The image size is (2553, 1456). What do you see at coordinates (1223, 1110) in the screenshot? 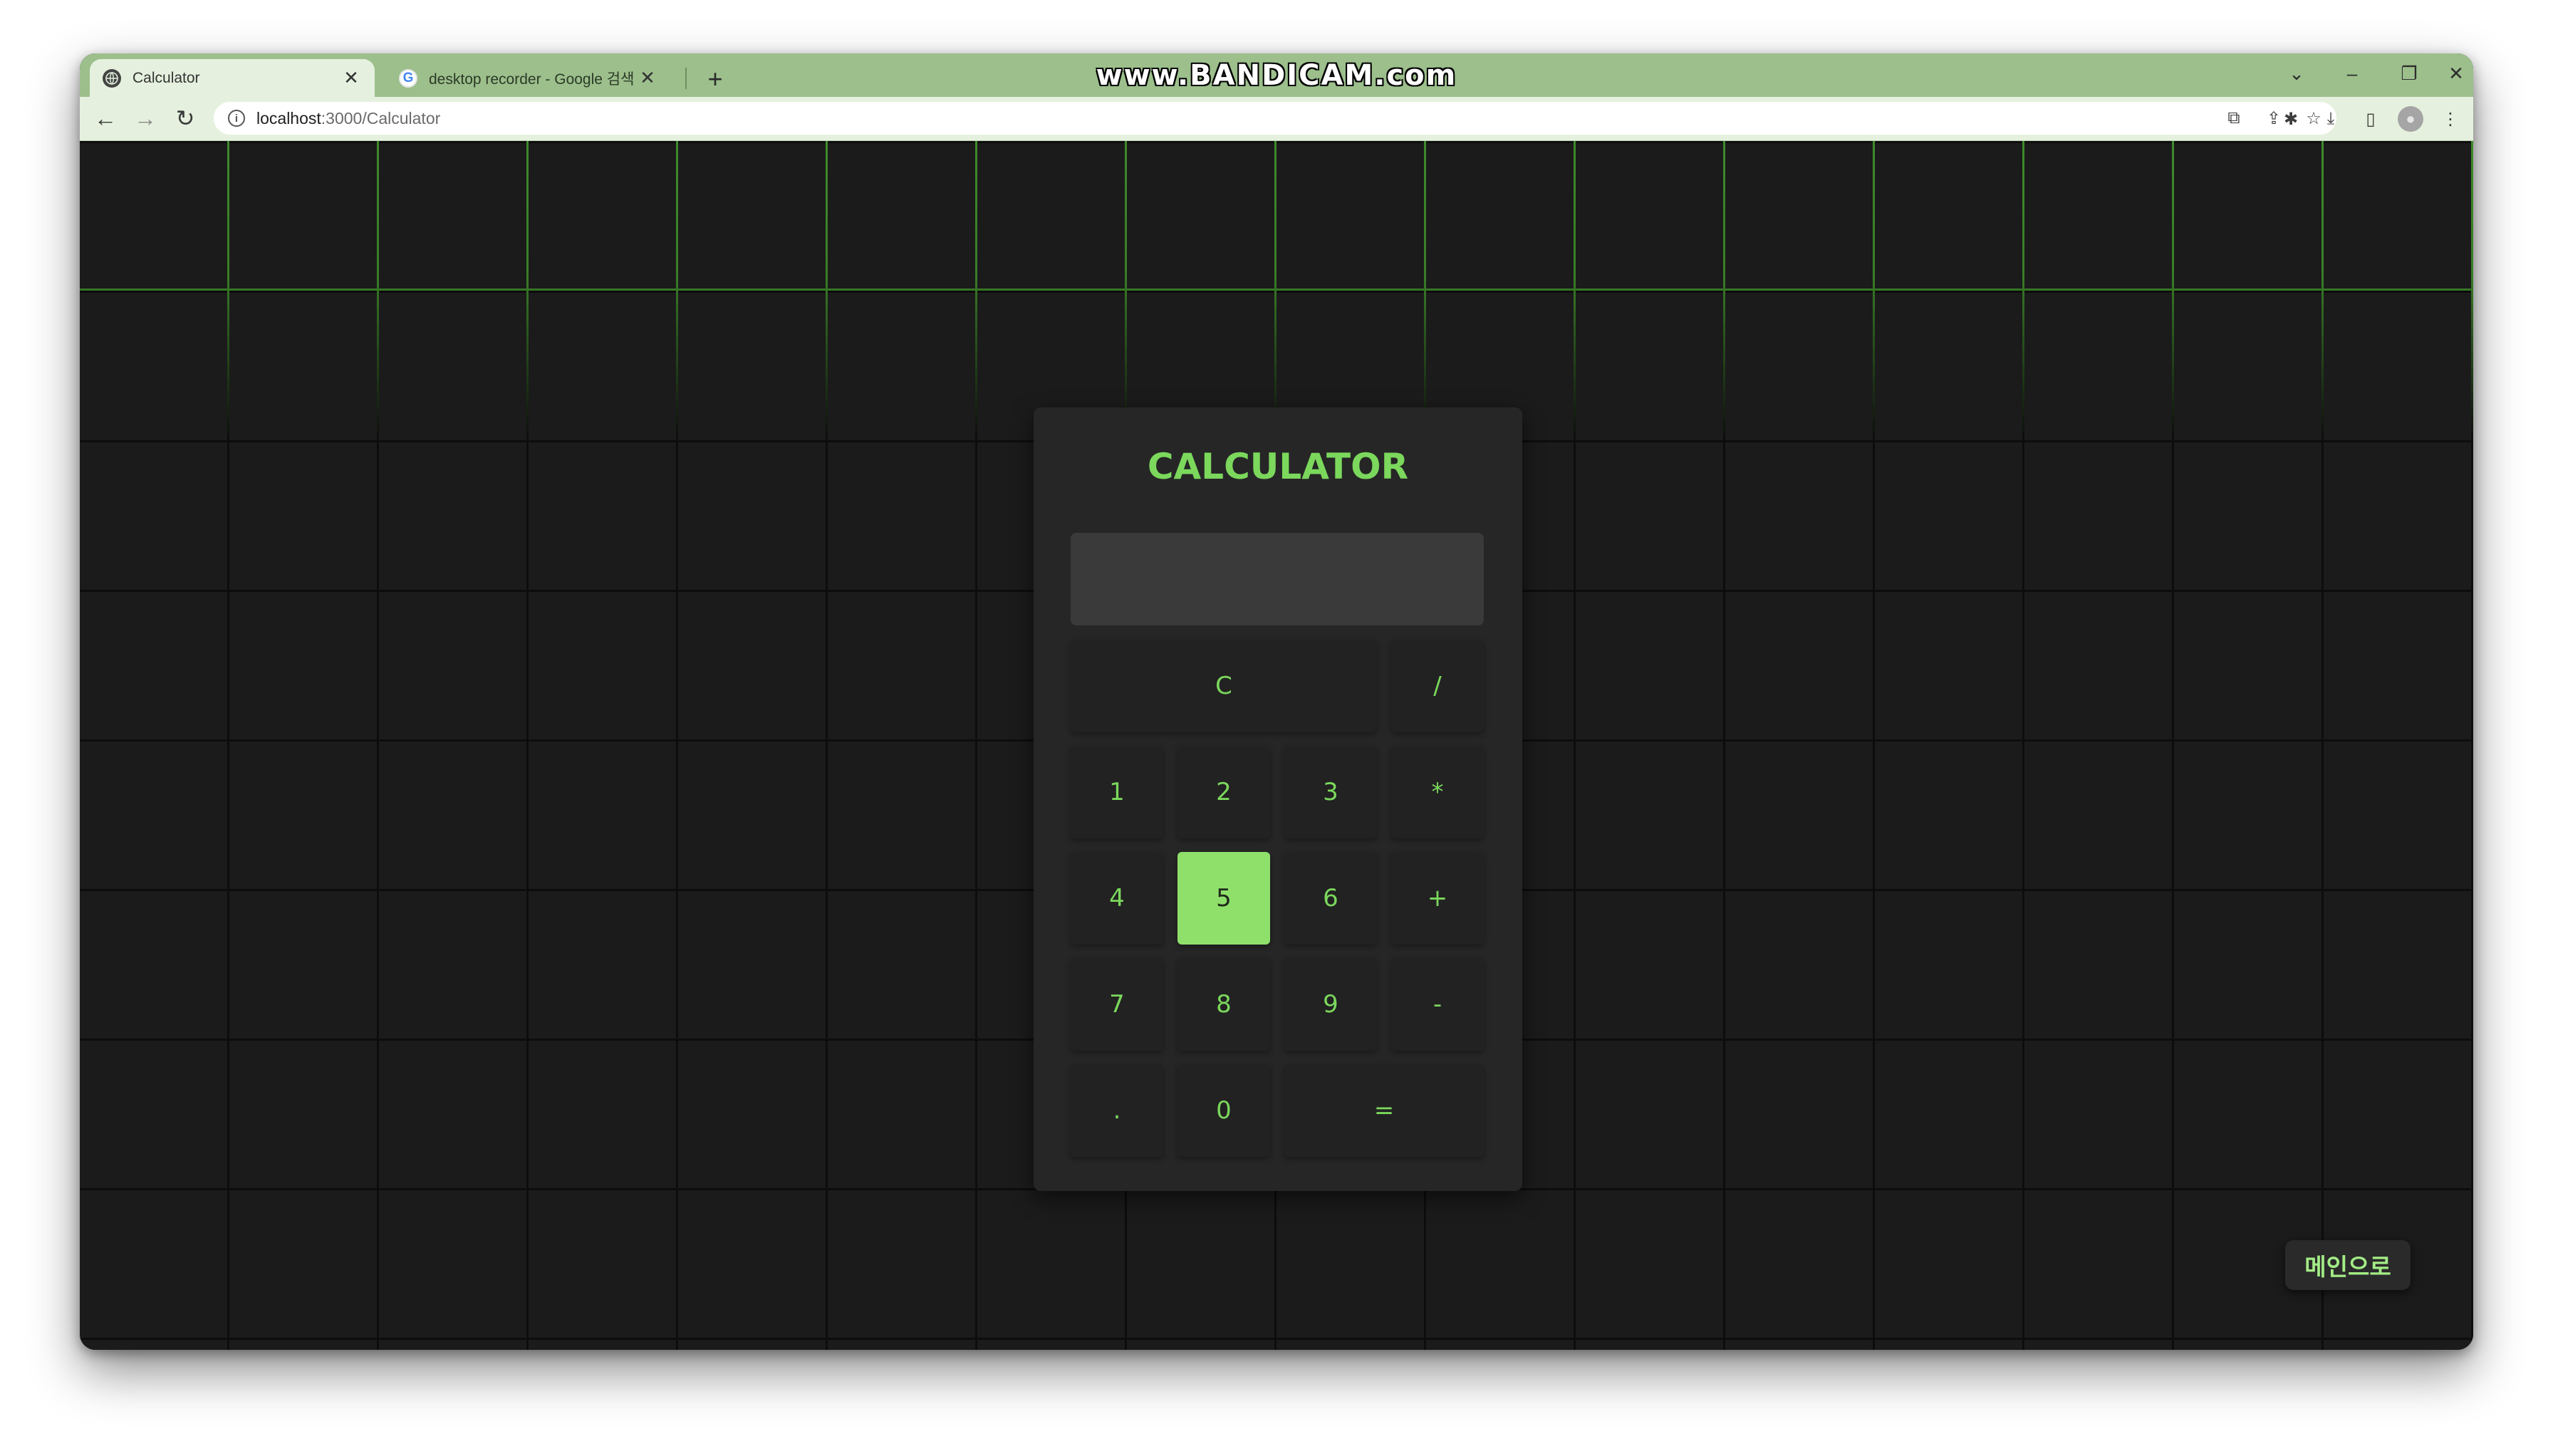
I see `digit-0-button: 0` at bounding box center [1223, 1110].